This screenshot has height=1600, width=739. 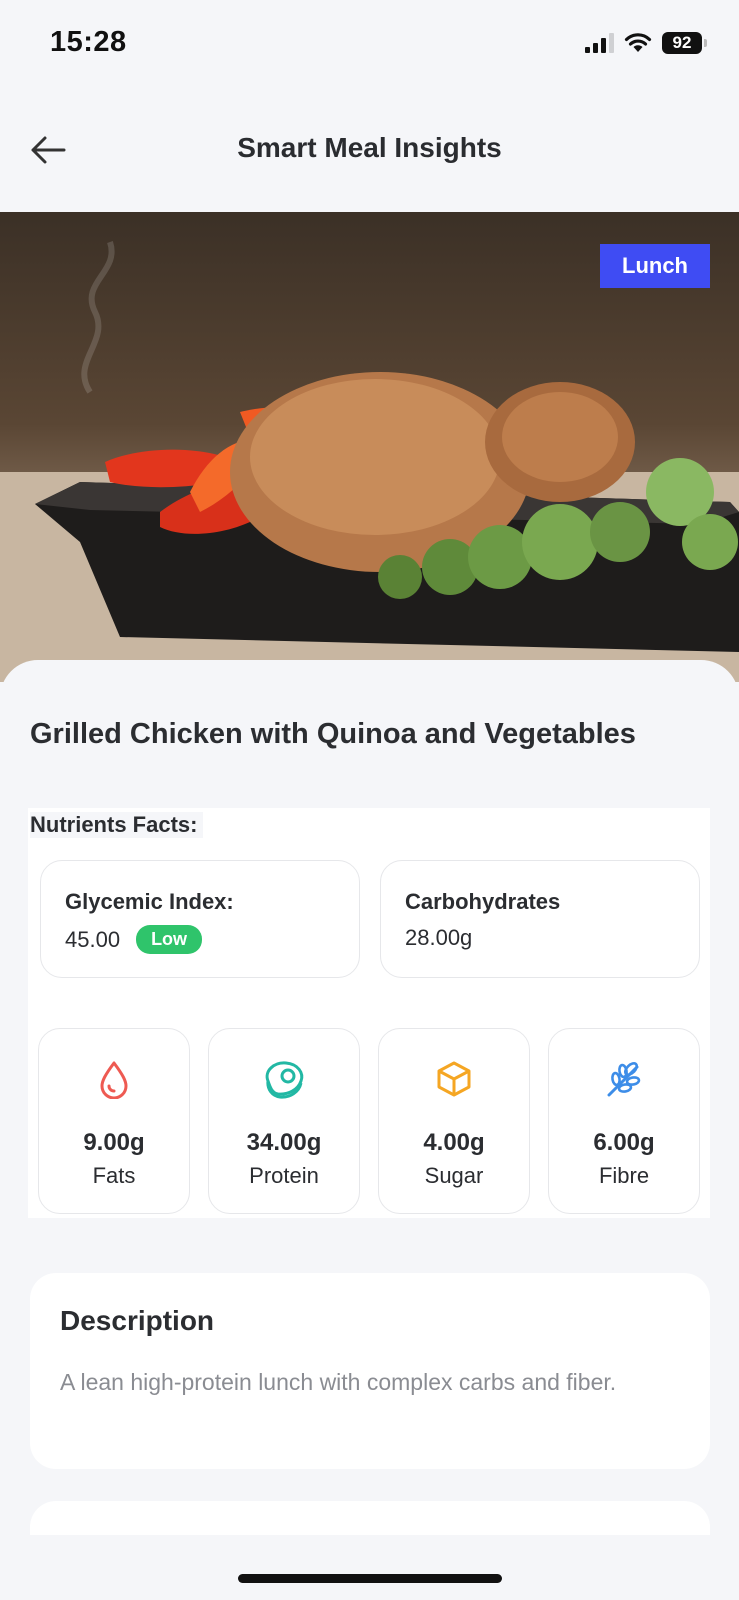 What do you see at coordinates (599, 43) in the screenshot?
I see `signal-icon` at bounding box center [599, 43].